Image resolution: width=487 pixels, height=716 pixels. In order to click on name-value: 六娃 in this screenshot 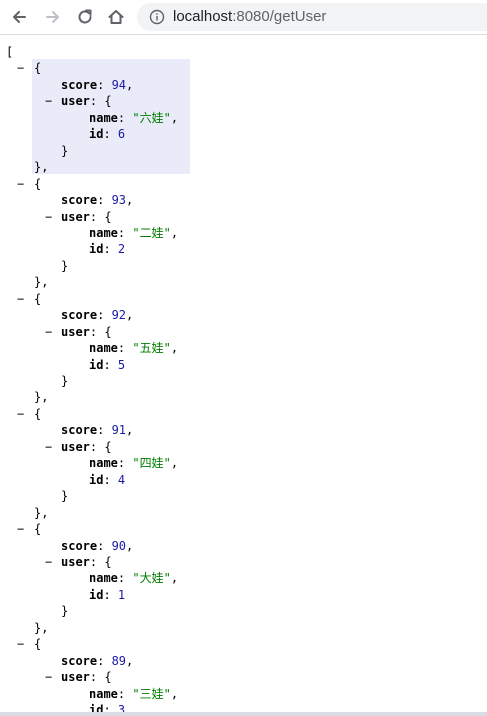, I will do `click(151, 117)`.